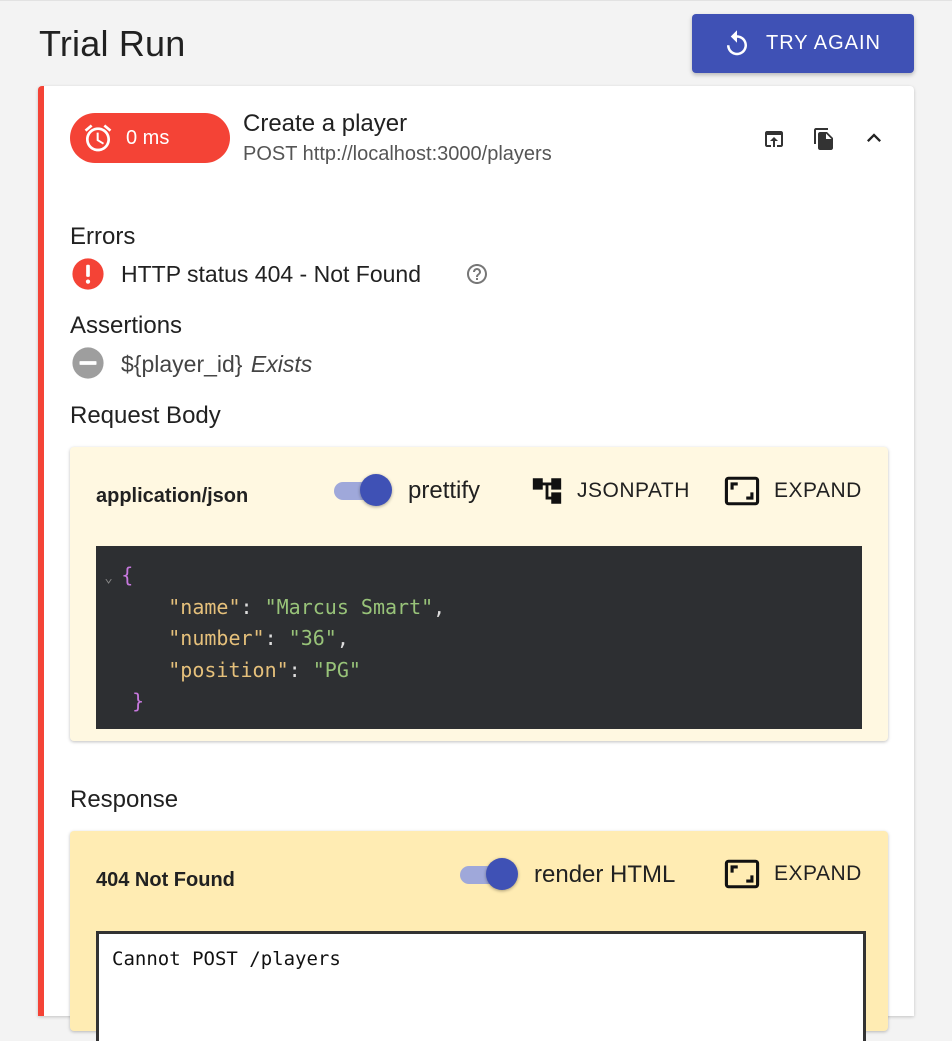 Image resolution: width=952 pixels, height=1041 pixels. What do you see at coordinates (824, 139) in the screenshot?
I see `copy-icon` at bounding box center [824, 139].